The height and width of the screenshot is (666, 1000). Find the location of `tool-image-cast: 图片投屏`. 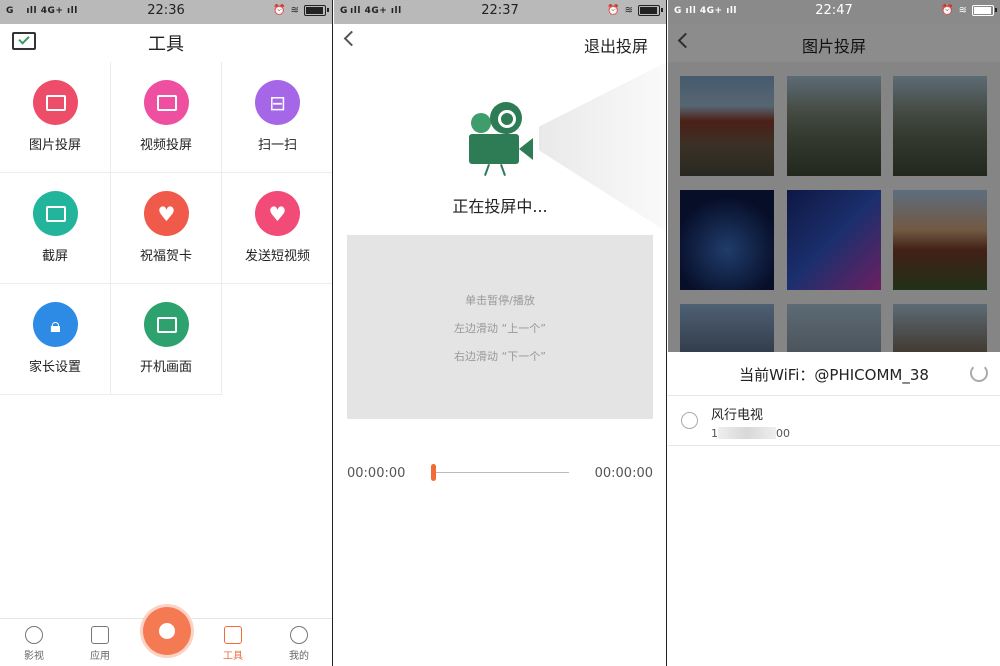

tool-image-cast: 图片投屏 is located at coordinates (55, 117).